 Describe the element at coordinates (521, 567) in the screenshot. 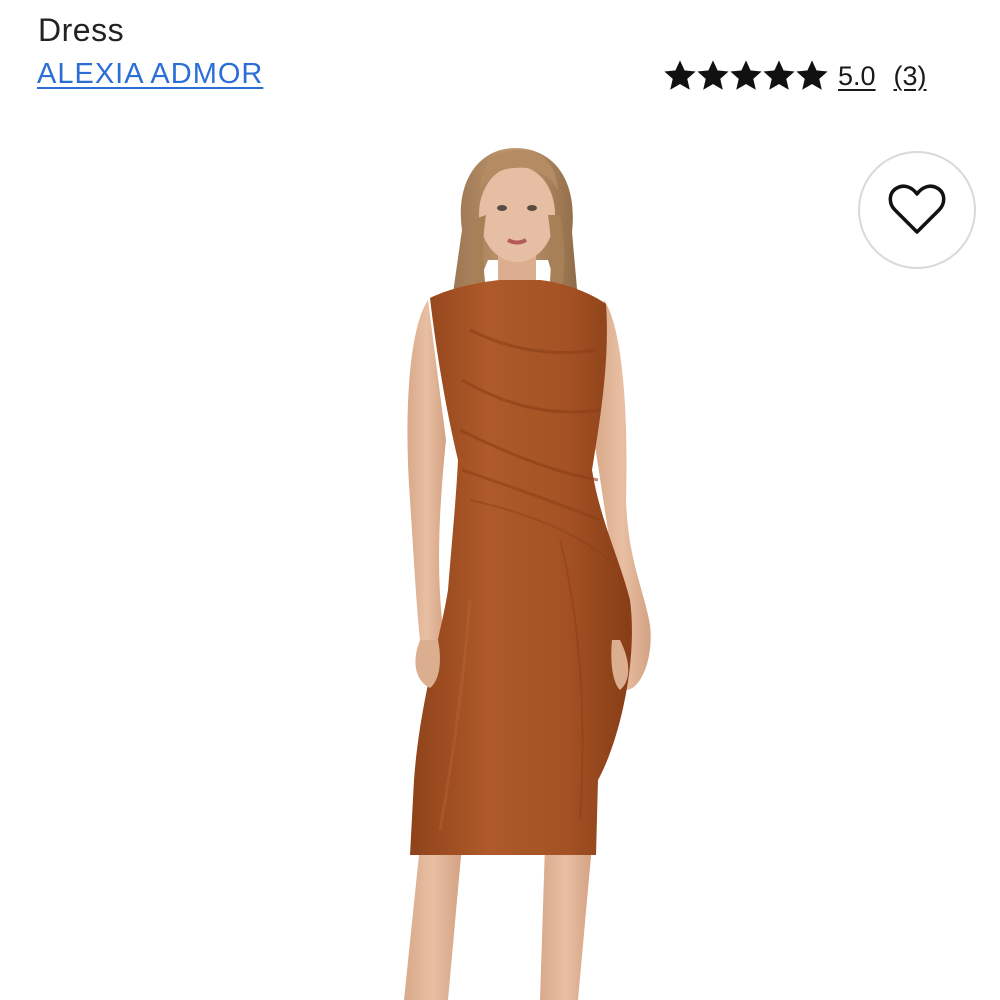

I see `dress` at that location.